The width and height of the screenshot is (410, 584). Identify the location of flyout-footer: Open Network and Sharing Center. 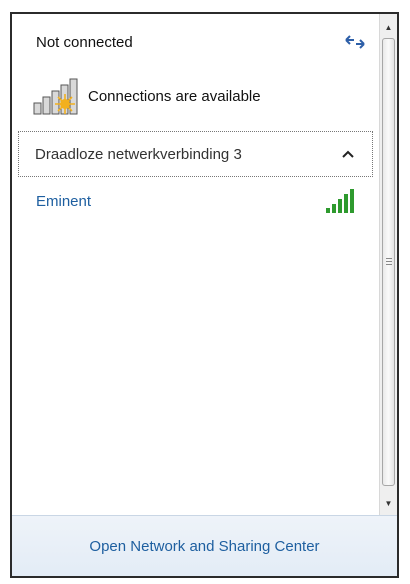
(204, 545).